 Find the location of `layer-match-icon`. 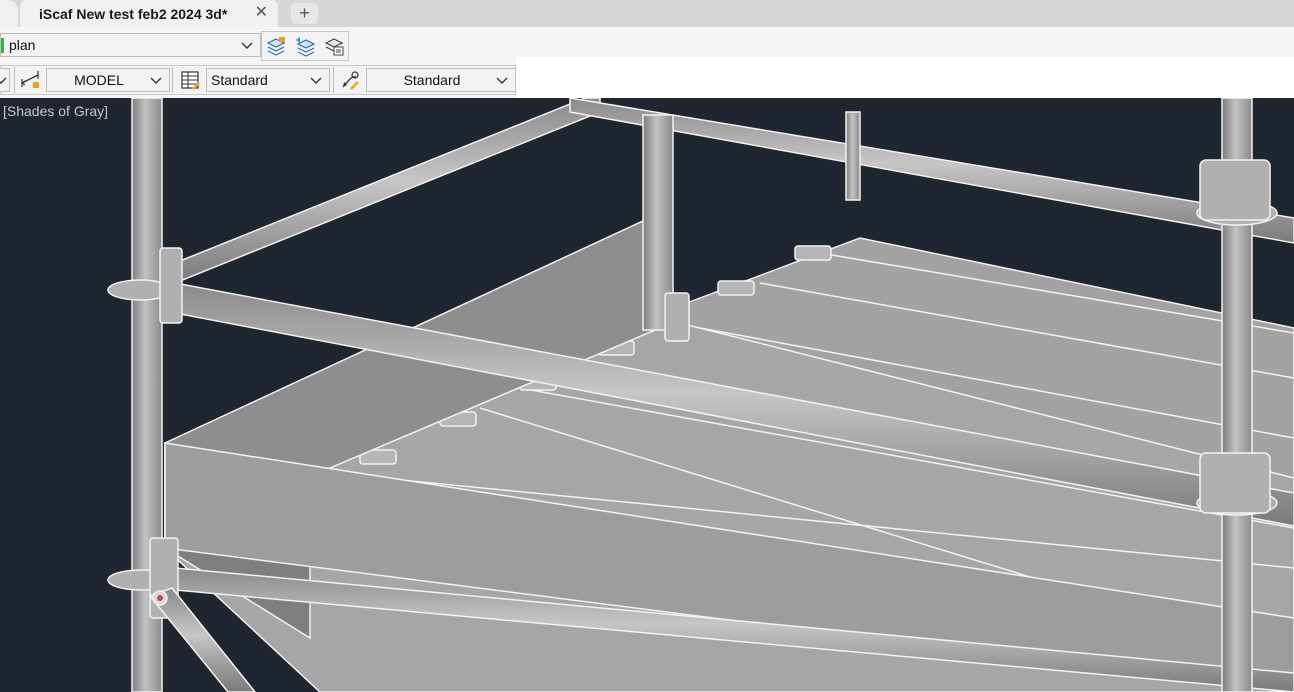

layer-match-icon is located at coordinates (334, 46).